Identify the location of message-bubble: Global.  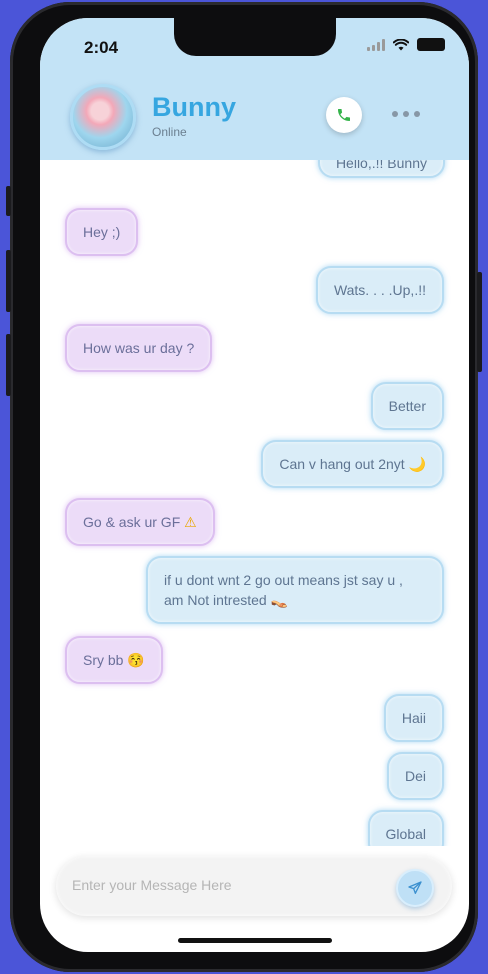
(405, 828).